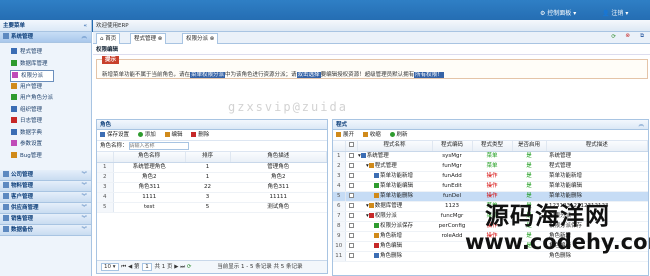 The height and width of the screenshot is (276, 650). I want to click on sidebar-item: 参数设置, so click(45, 145).